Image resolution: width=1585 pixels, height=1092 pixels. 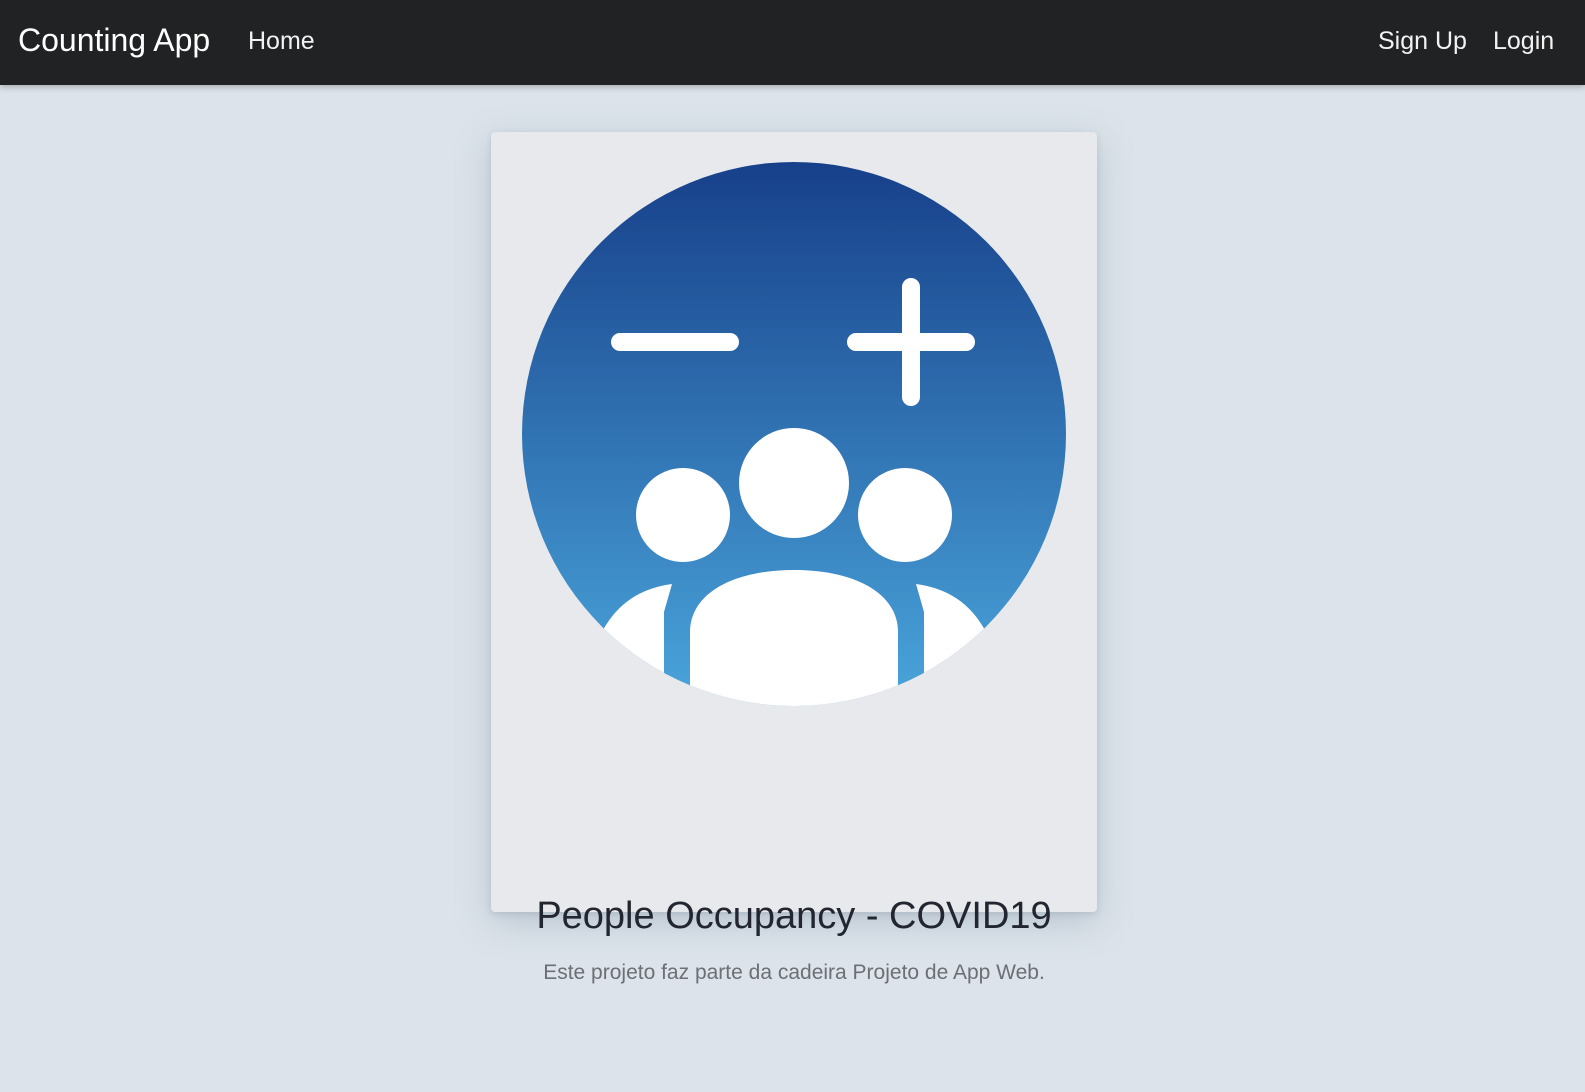 What do you see at coordinates (792, 42) in the screenshot?
I see `navbar: Counting App Home Sign Up Login` at bounding box center [792, 42].